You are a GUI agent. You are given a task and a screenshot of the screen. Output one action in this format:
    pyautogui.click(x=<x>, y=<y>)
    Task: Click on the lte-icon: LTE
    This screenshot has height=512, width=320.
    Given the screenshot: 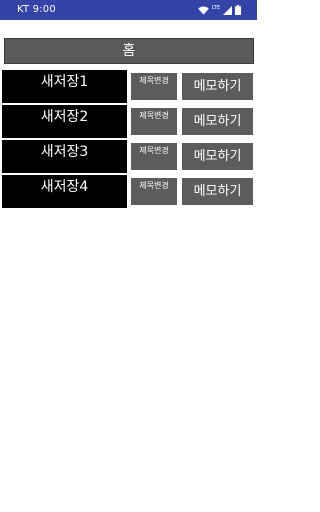 What is the action you would take?
    pyautogui.click(x=215, y=8)
    